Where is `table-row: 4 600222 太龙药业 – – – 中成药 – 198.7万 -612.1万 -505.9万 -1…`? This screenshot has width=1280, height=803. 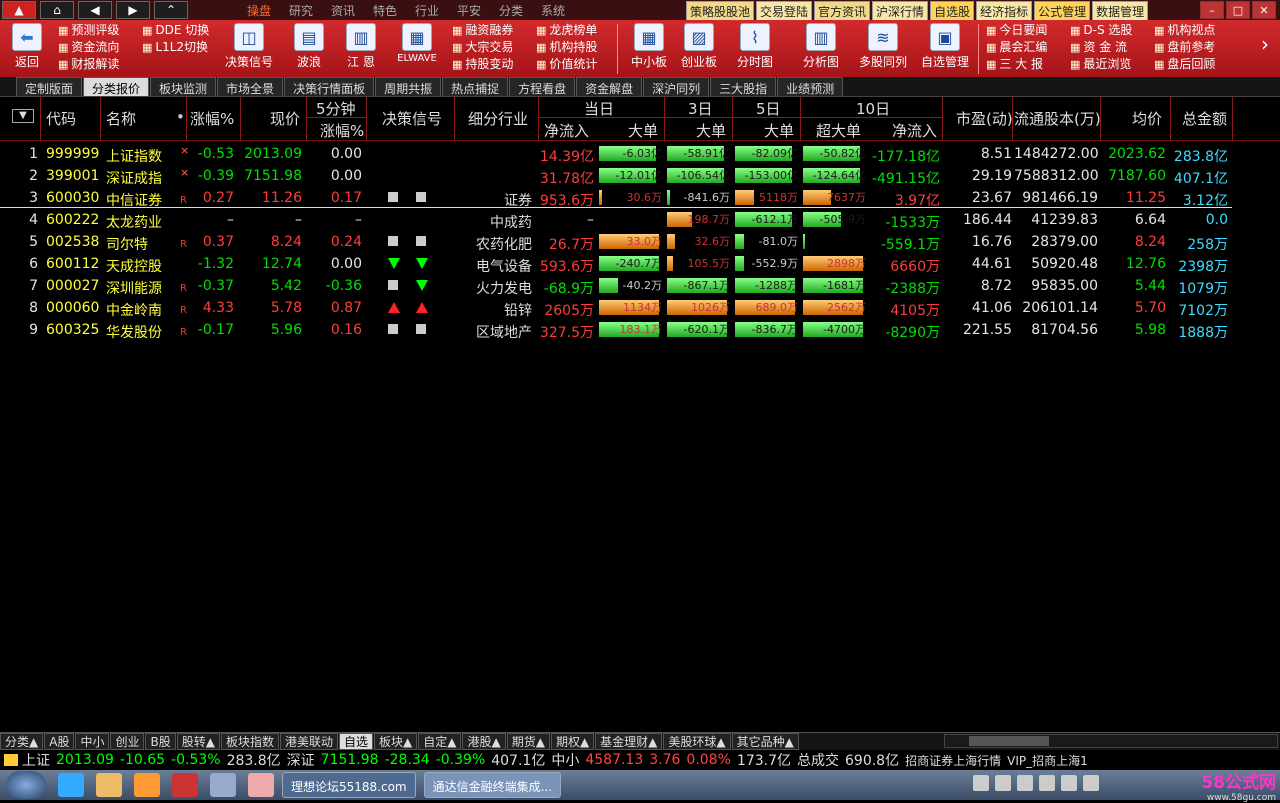 table-row: 4 600222 太龙药业 – – – 中成药 – 198.7万 -612.1万 -505.9万 -1… is located at coordinates (640, 220).